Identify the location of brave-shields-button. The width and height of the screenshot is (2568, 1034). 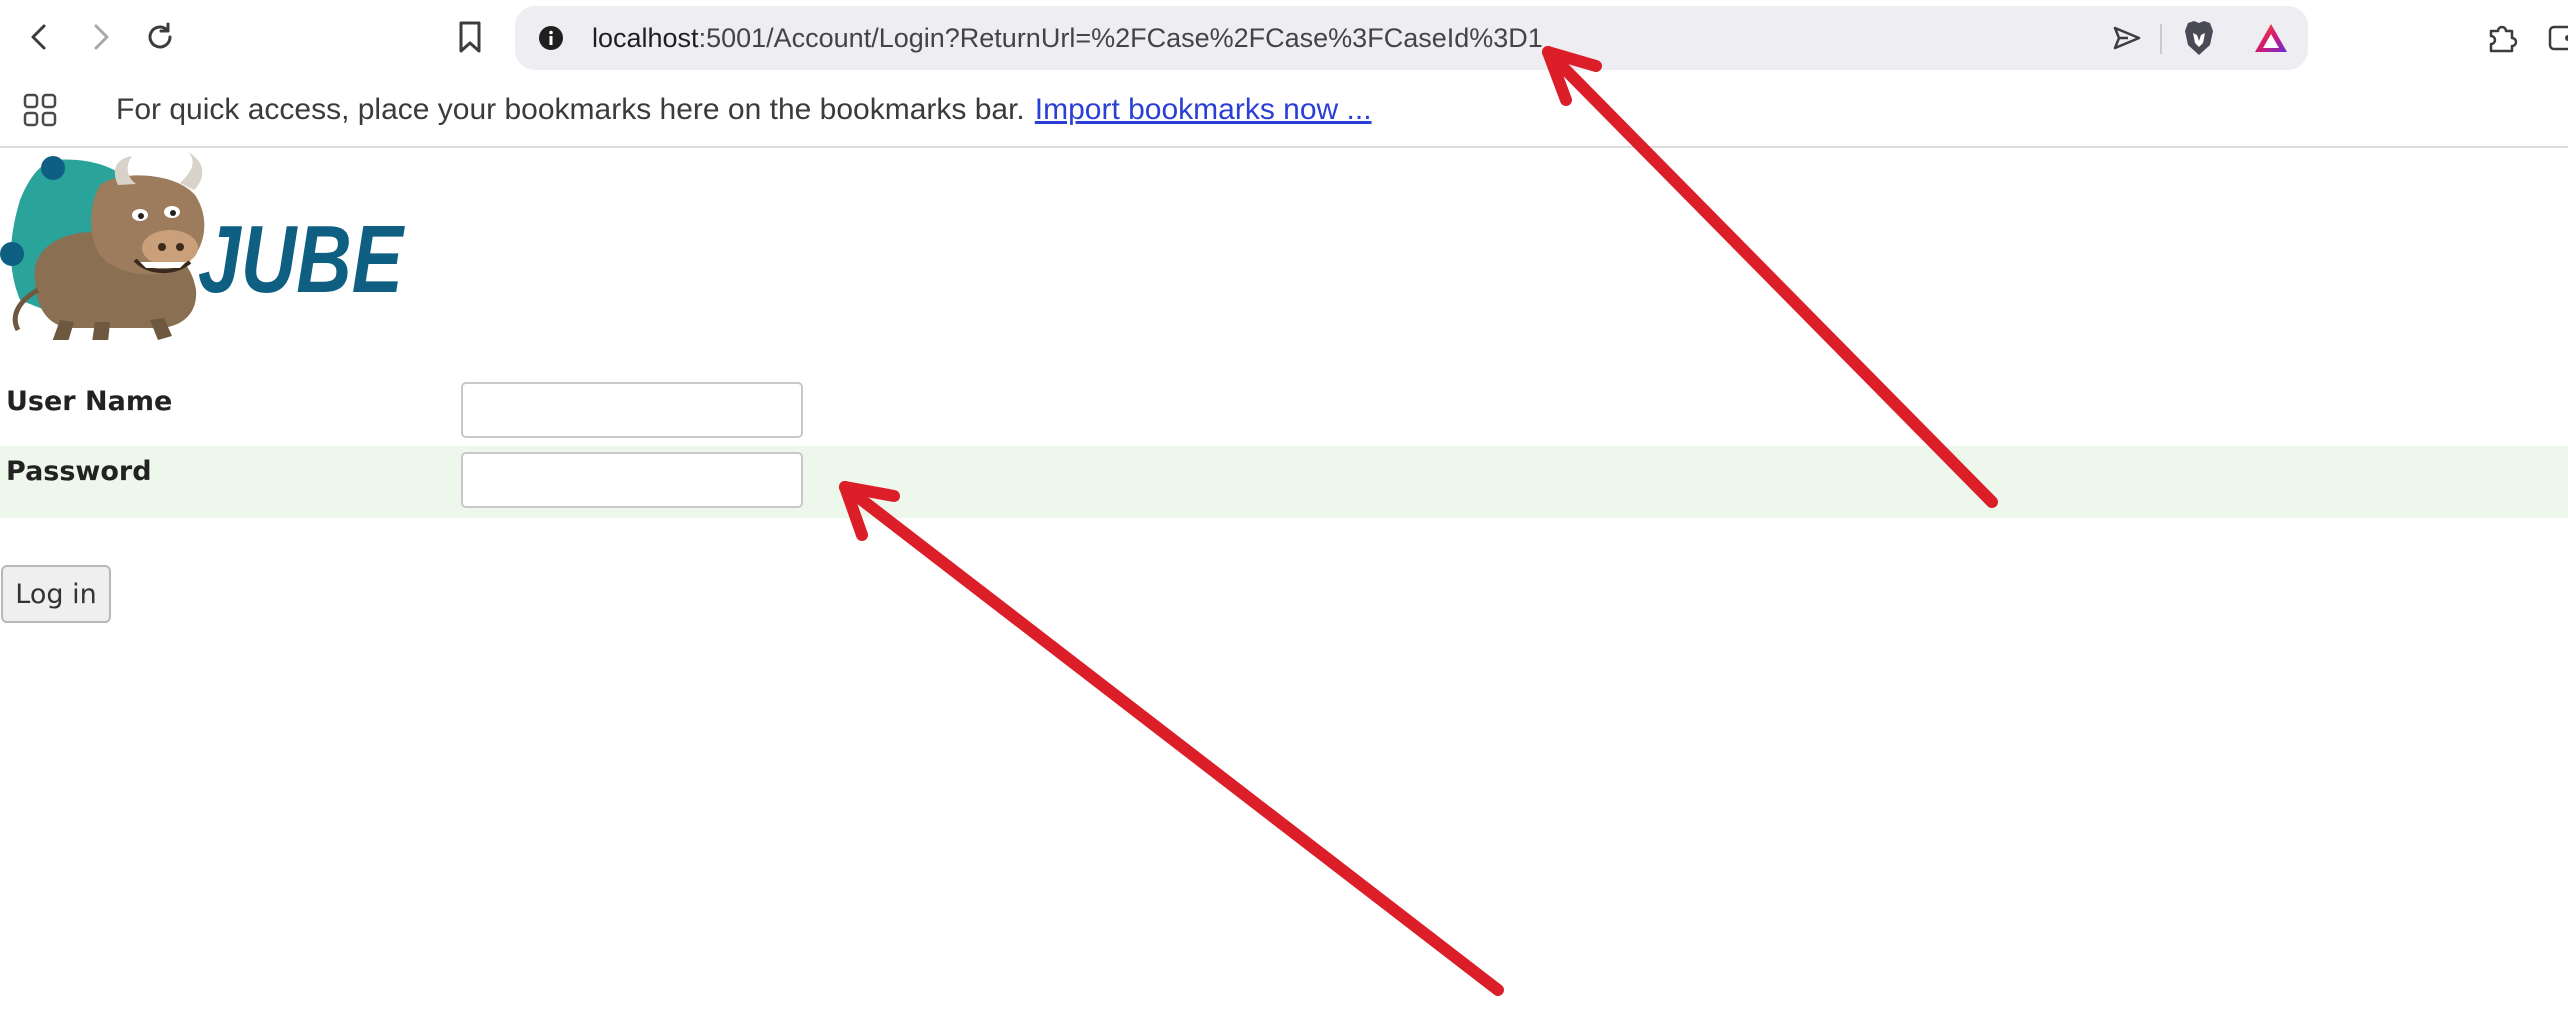
(2199, 38).